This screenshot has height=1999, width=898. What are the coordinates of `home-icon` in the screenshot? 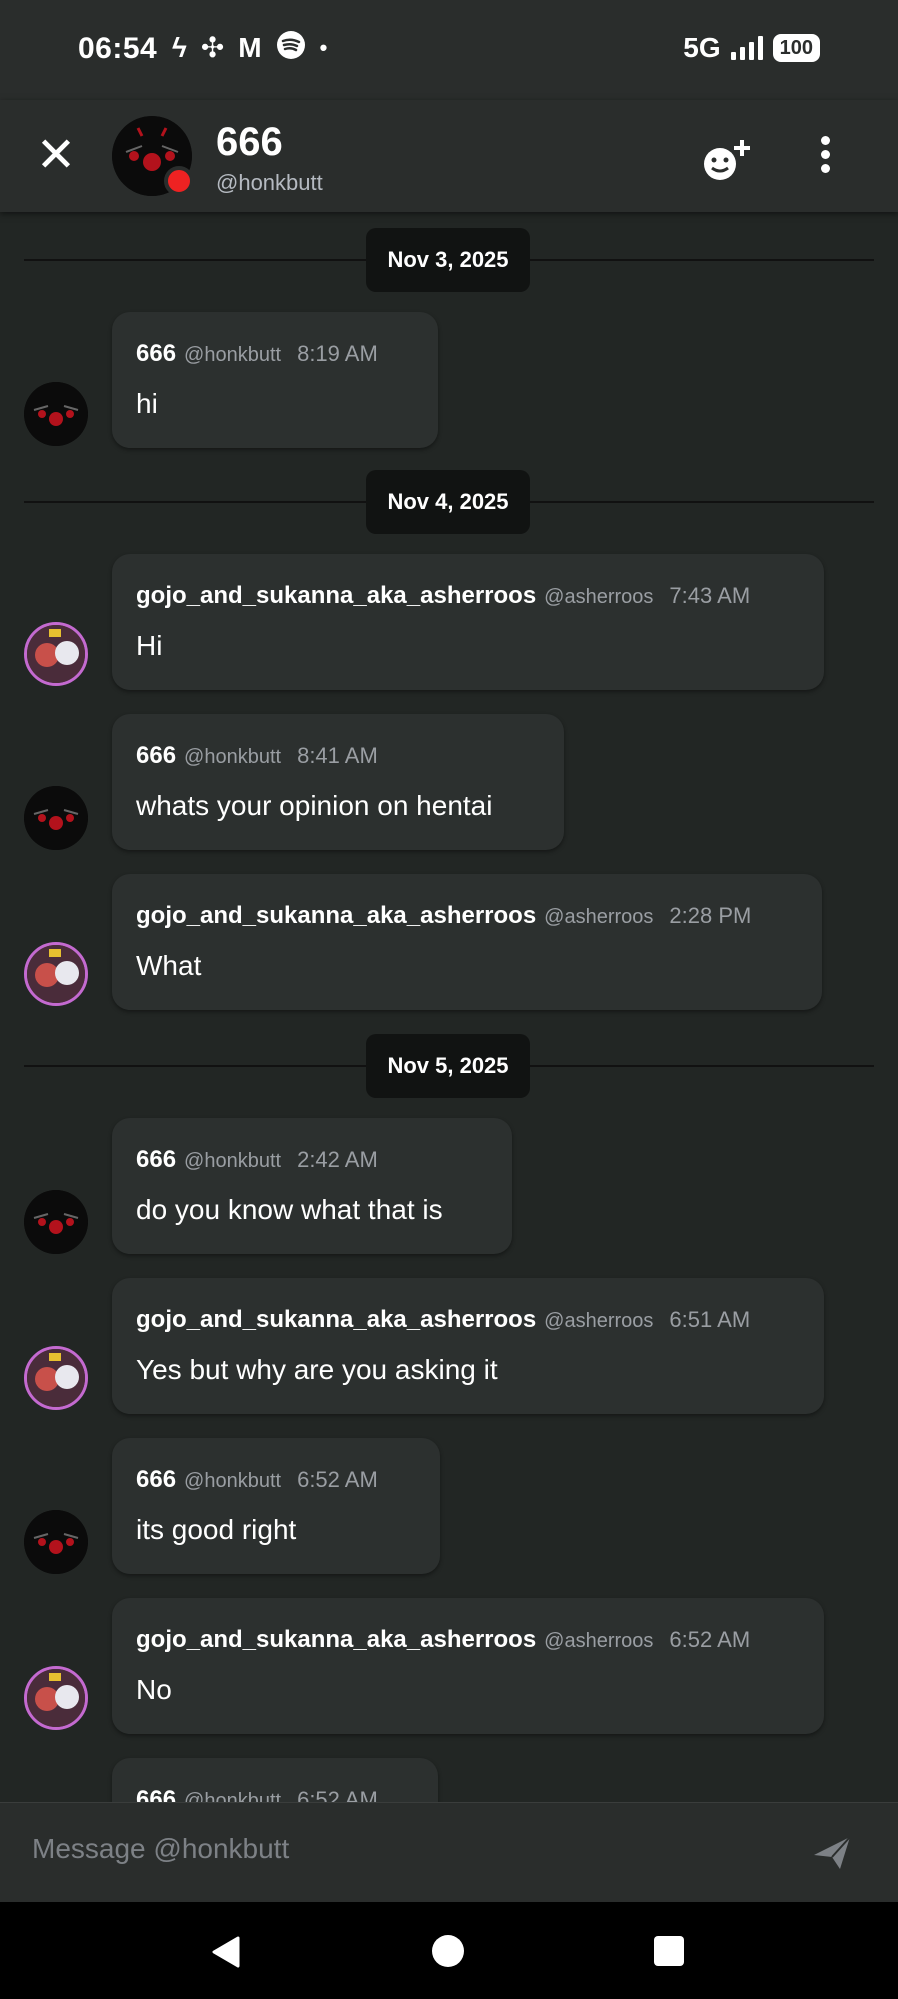 It's located at (448, 1951).